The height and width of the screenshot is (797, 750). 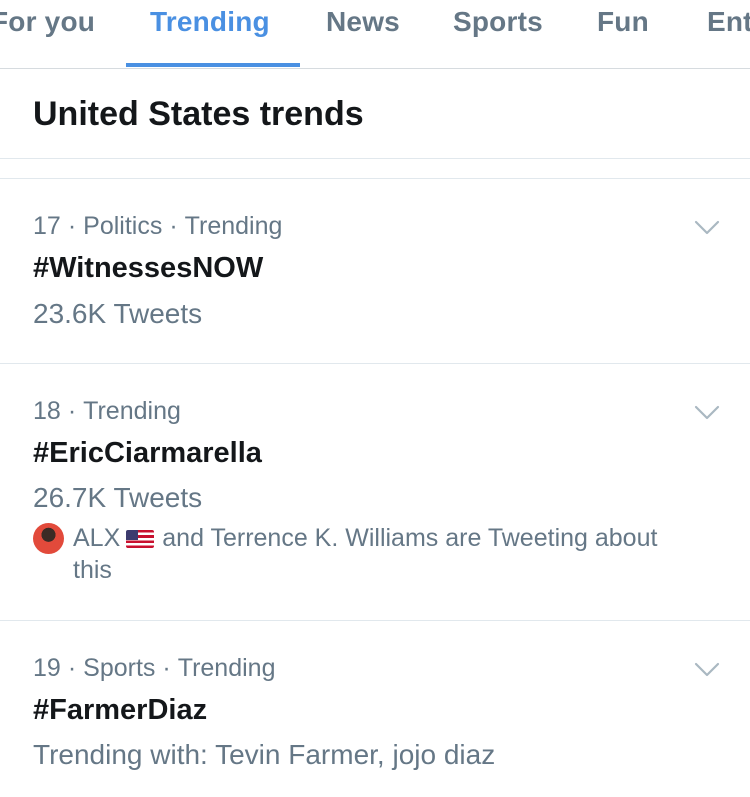 I want to click on trend-meta: 19 · Sports · Trending, so click(x=154, y=668).